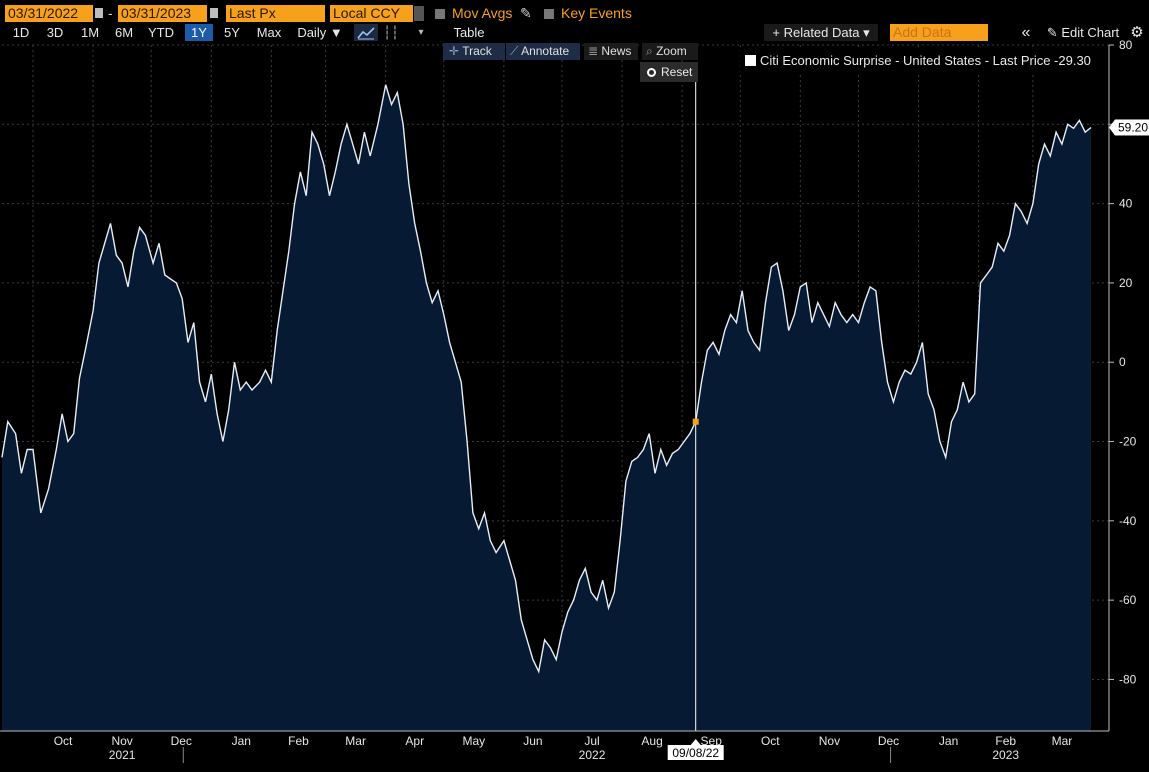 Image resolution: width=1149 pixels, height=772 pixels. What do you see at coordinates (750, 60) in the screenshot?
I see `legend-swatch` at bounding box center [750, 60].